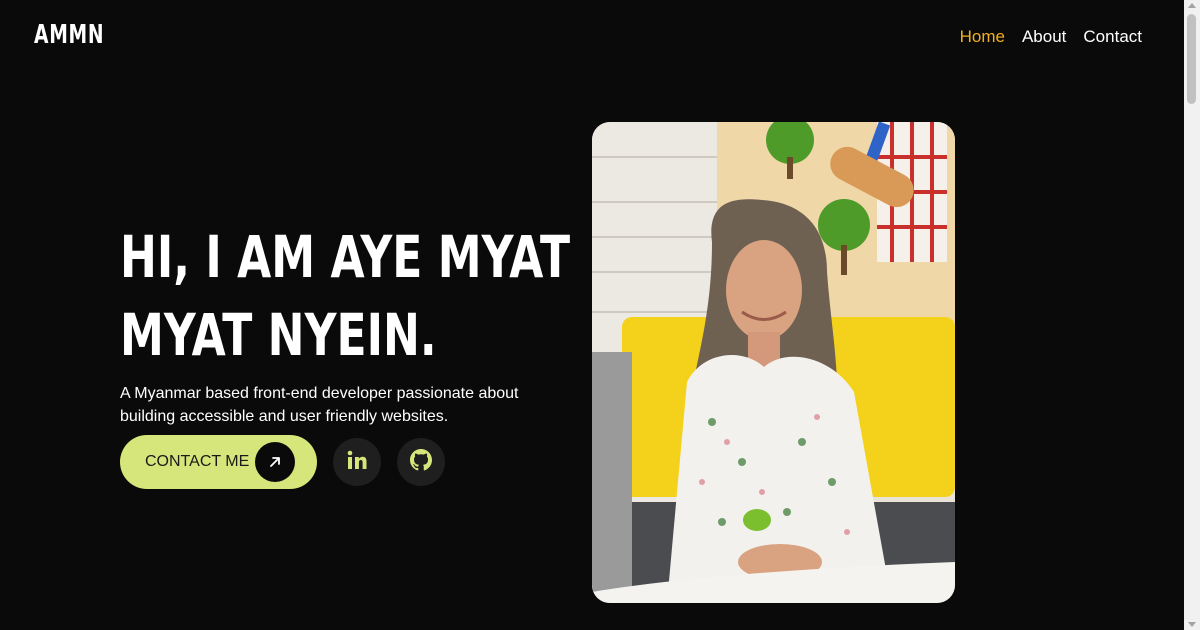 This screenshot has height=630, width=1200. What do you see at coordinates (1112, 37) in the screenshot?
I see `nav-contact: Contact` at bounding box center [1112, 37].